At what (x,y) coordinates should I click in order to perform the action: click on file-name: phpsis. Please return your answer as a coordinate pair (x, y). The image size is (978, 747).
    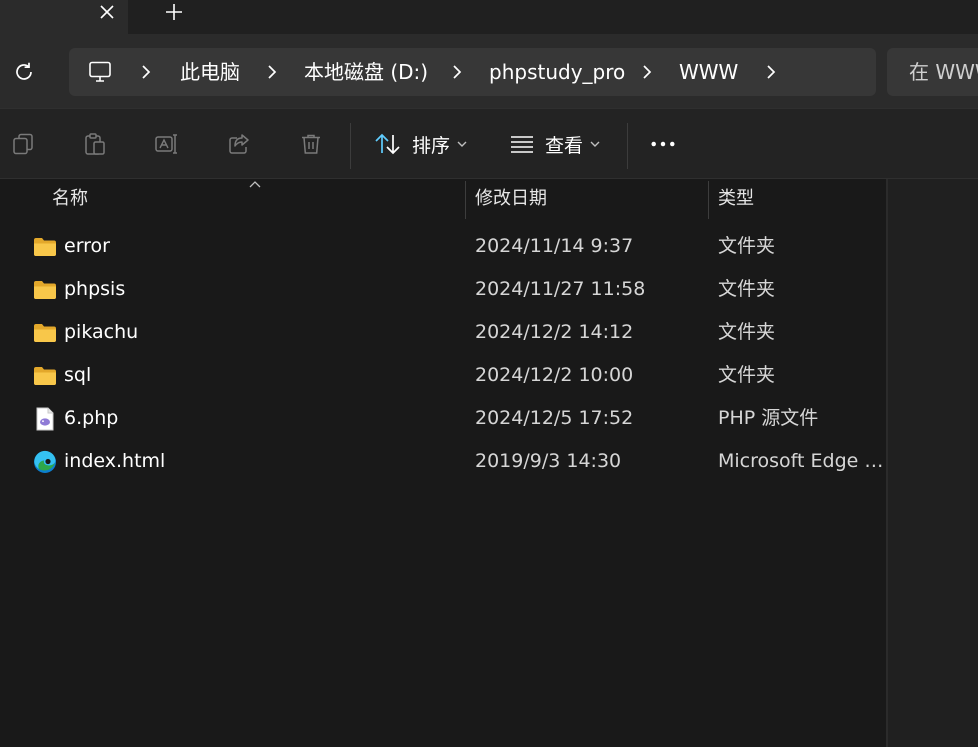
    Looking at the image, I should click on (95, 289).